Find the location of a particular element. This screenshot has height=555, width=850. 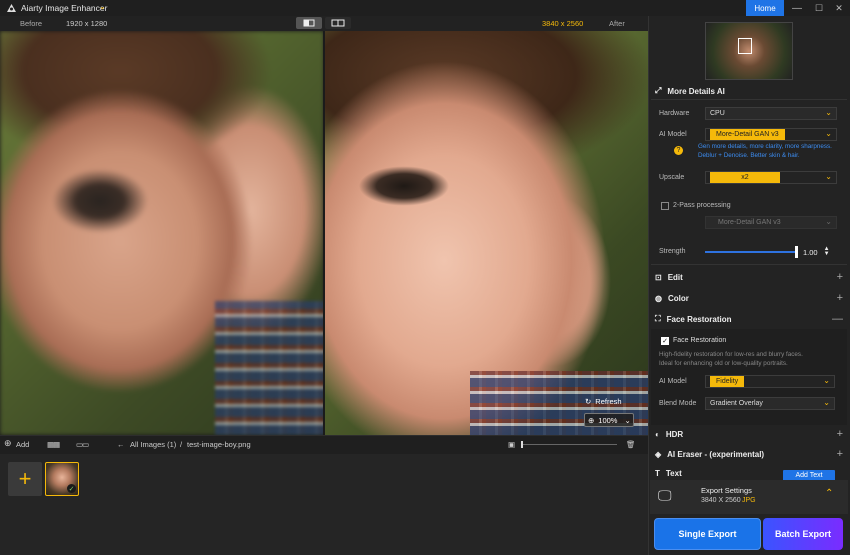

navigator-viewport-frame is located at coordinates (745, 46).